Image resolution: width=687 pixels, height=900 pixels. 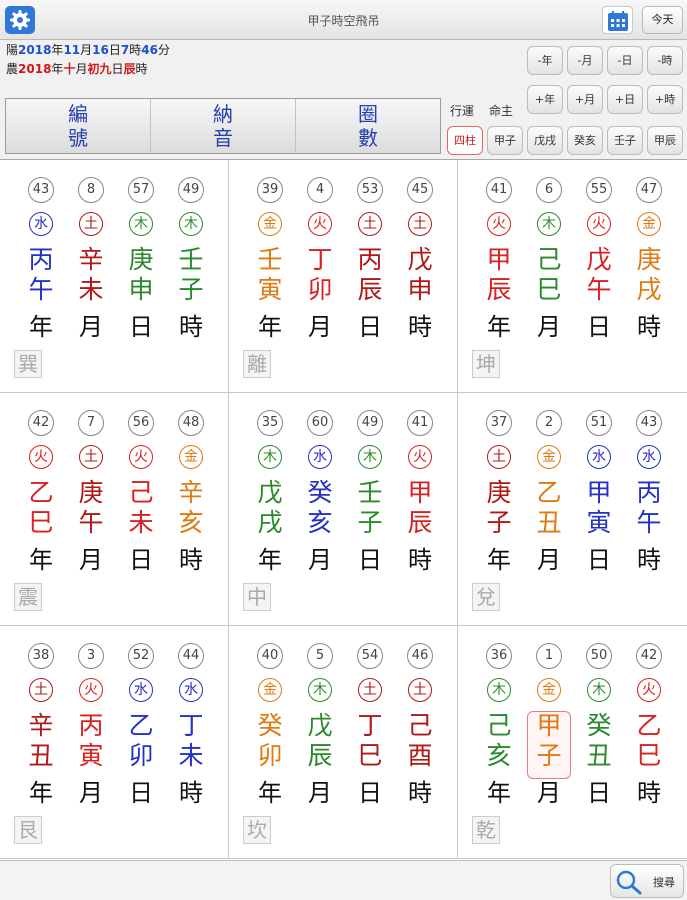 What do you see at coordinates (505, 140) in the screenshot?
I see `pillar-jiazi-button: 甲子` at bounding box center [505, 140].